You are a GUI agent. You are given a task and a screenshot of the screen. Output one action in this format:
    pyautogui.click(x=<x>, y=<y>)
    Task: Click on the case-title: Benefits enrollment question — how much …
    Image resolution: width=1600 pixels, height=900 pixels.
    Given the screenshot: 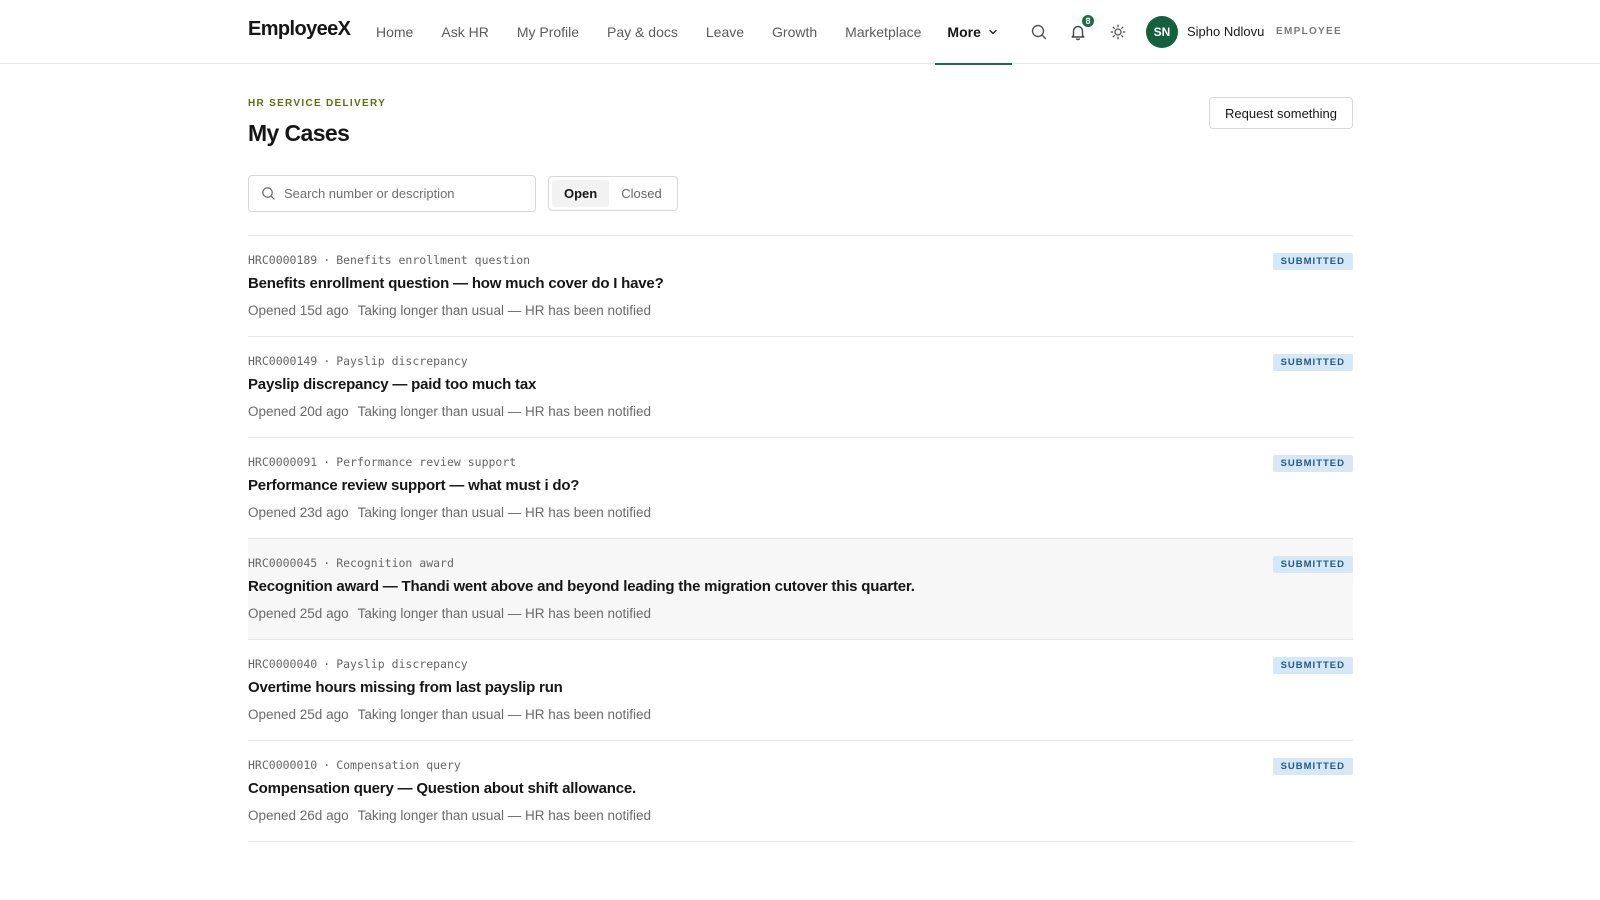 What is the action you would take?
    pyautogui.click(x=456, y=283)
    